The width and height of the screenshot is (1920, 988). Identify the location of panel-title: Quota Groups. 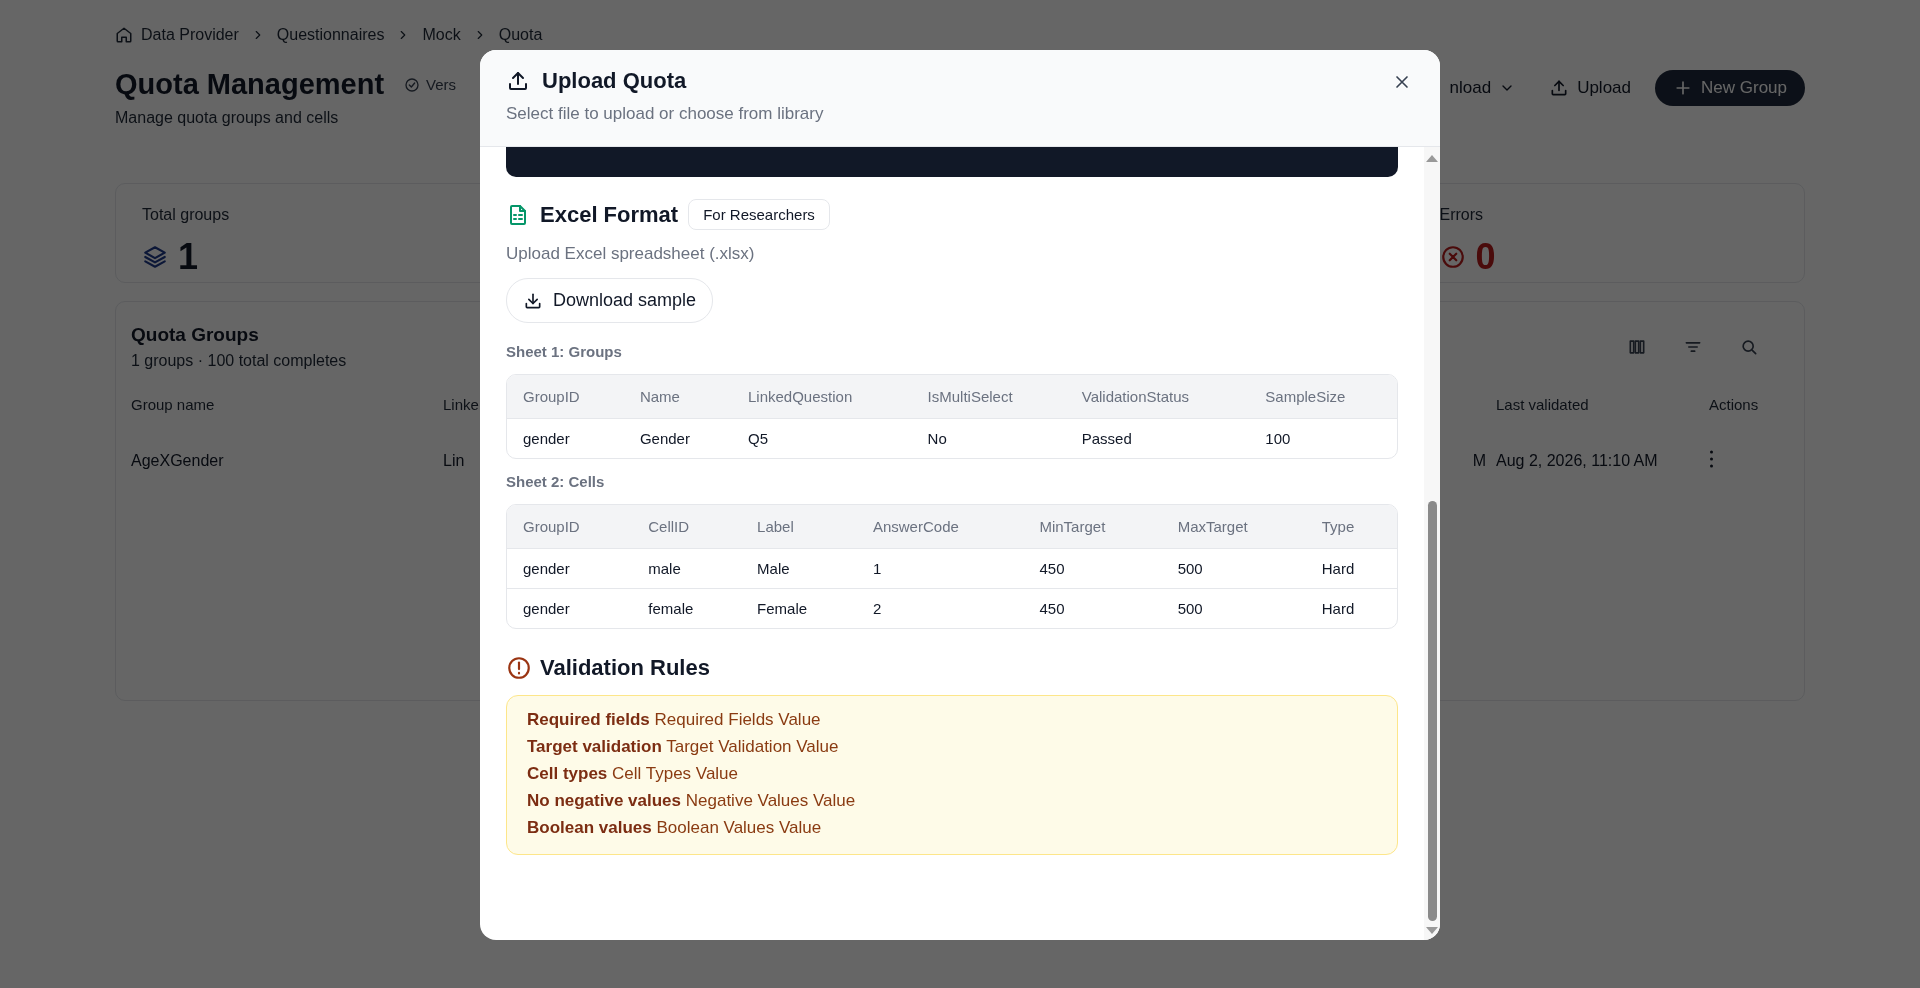
(195, 335).